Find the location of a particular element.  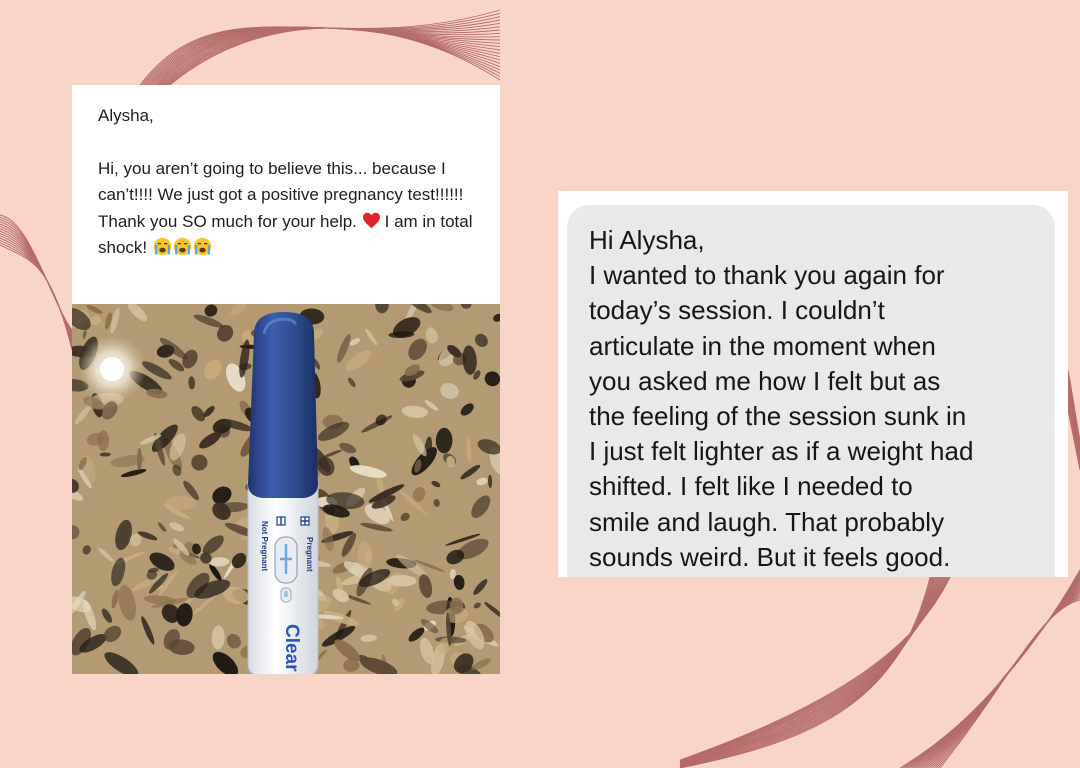

bubble-line: today’s session. I couldn’t is located at coordinates (737, 310).